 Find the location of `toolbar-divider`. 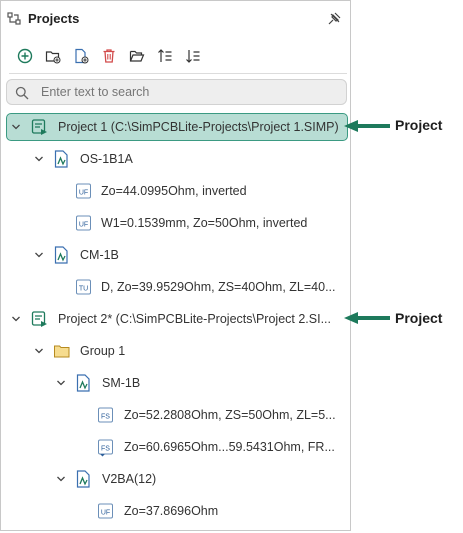

toolbar-divider is located at coordinates (178, 73).